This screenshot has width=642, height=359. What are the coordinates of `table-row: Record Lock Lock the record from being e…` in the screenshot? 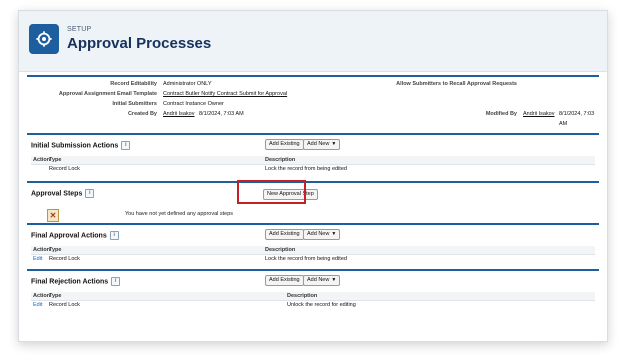 It's located at (313, 169).